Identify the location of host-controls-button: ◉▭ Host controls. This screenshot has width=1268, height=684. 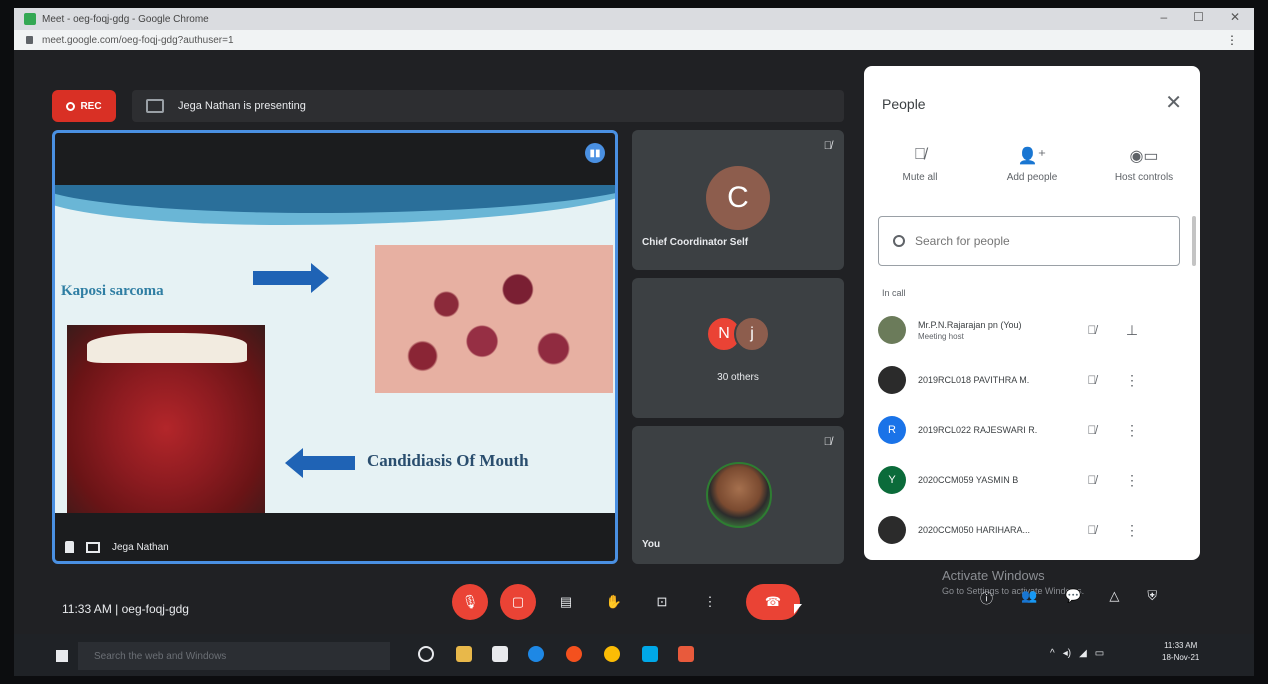
(1144, 164).